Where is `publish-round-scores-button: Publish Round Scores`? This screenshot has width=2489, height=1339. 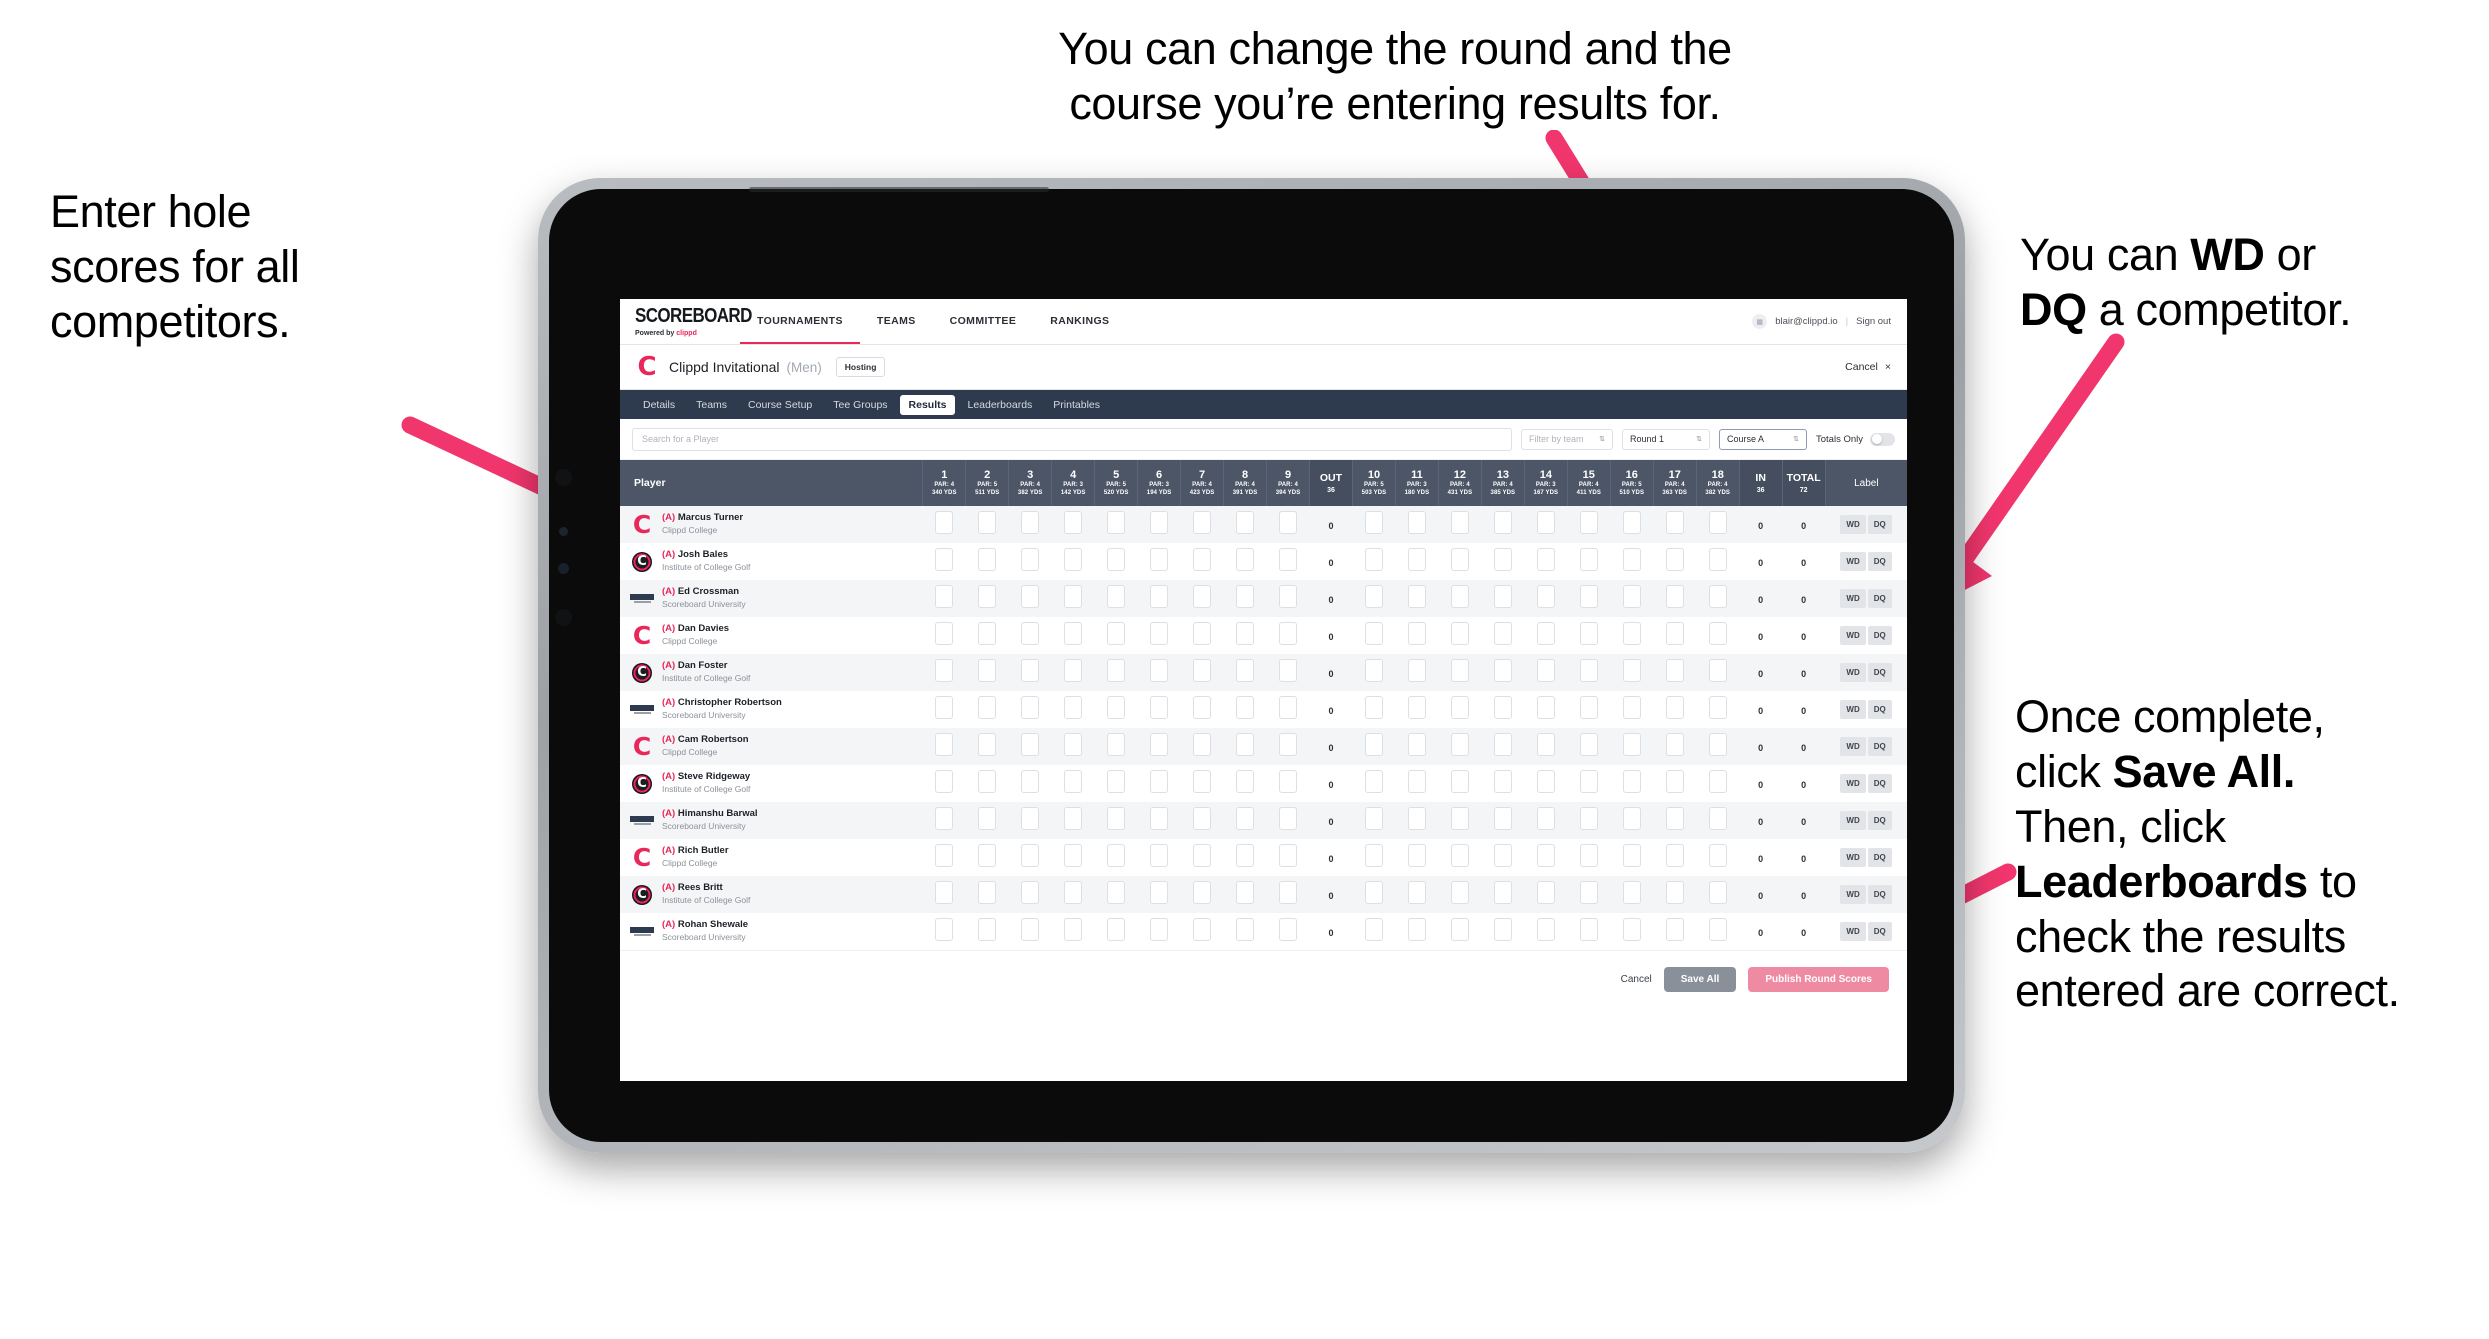
publish-round-scores-button: Publish Round Scores is located at coordinates (1818, 979).